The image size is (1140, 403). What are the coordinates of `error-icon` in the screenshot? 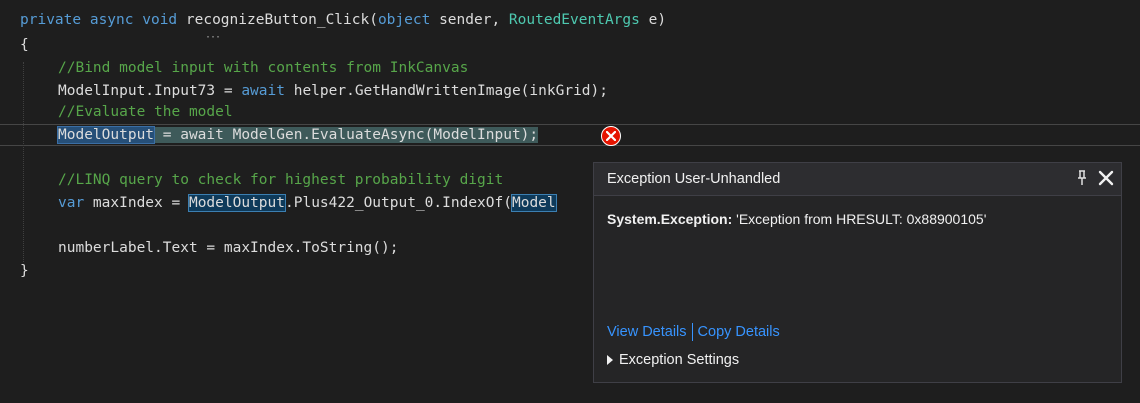 It's located at (611, 136).